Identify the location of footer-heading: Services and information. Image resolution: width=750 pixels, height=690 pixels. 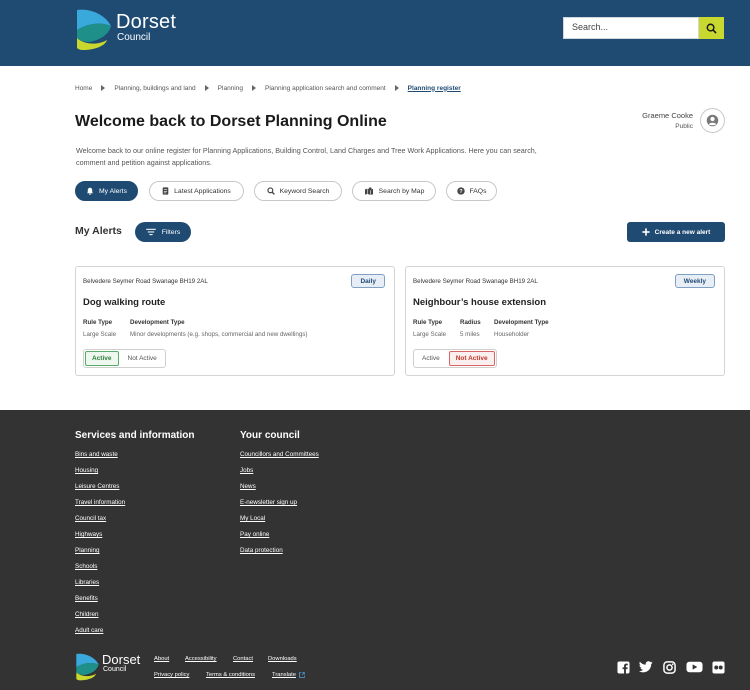
(135, 435).